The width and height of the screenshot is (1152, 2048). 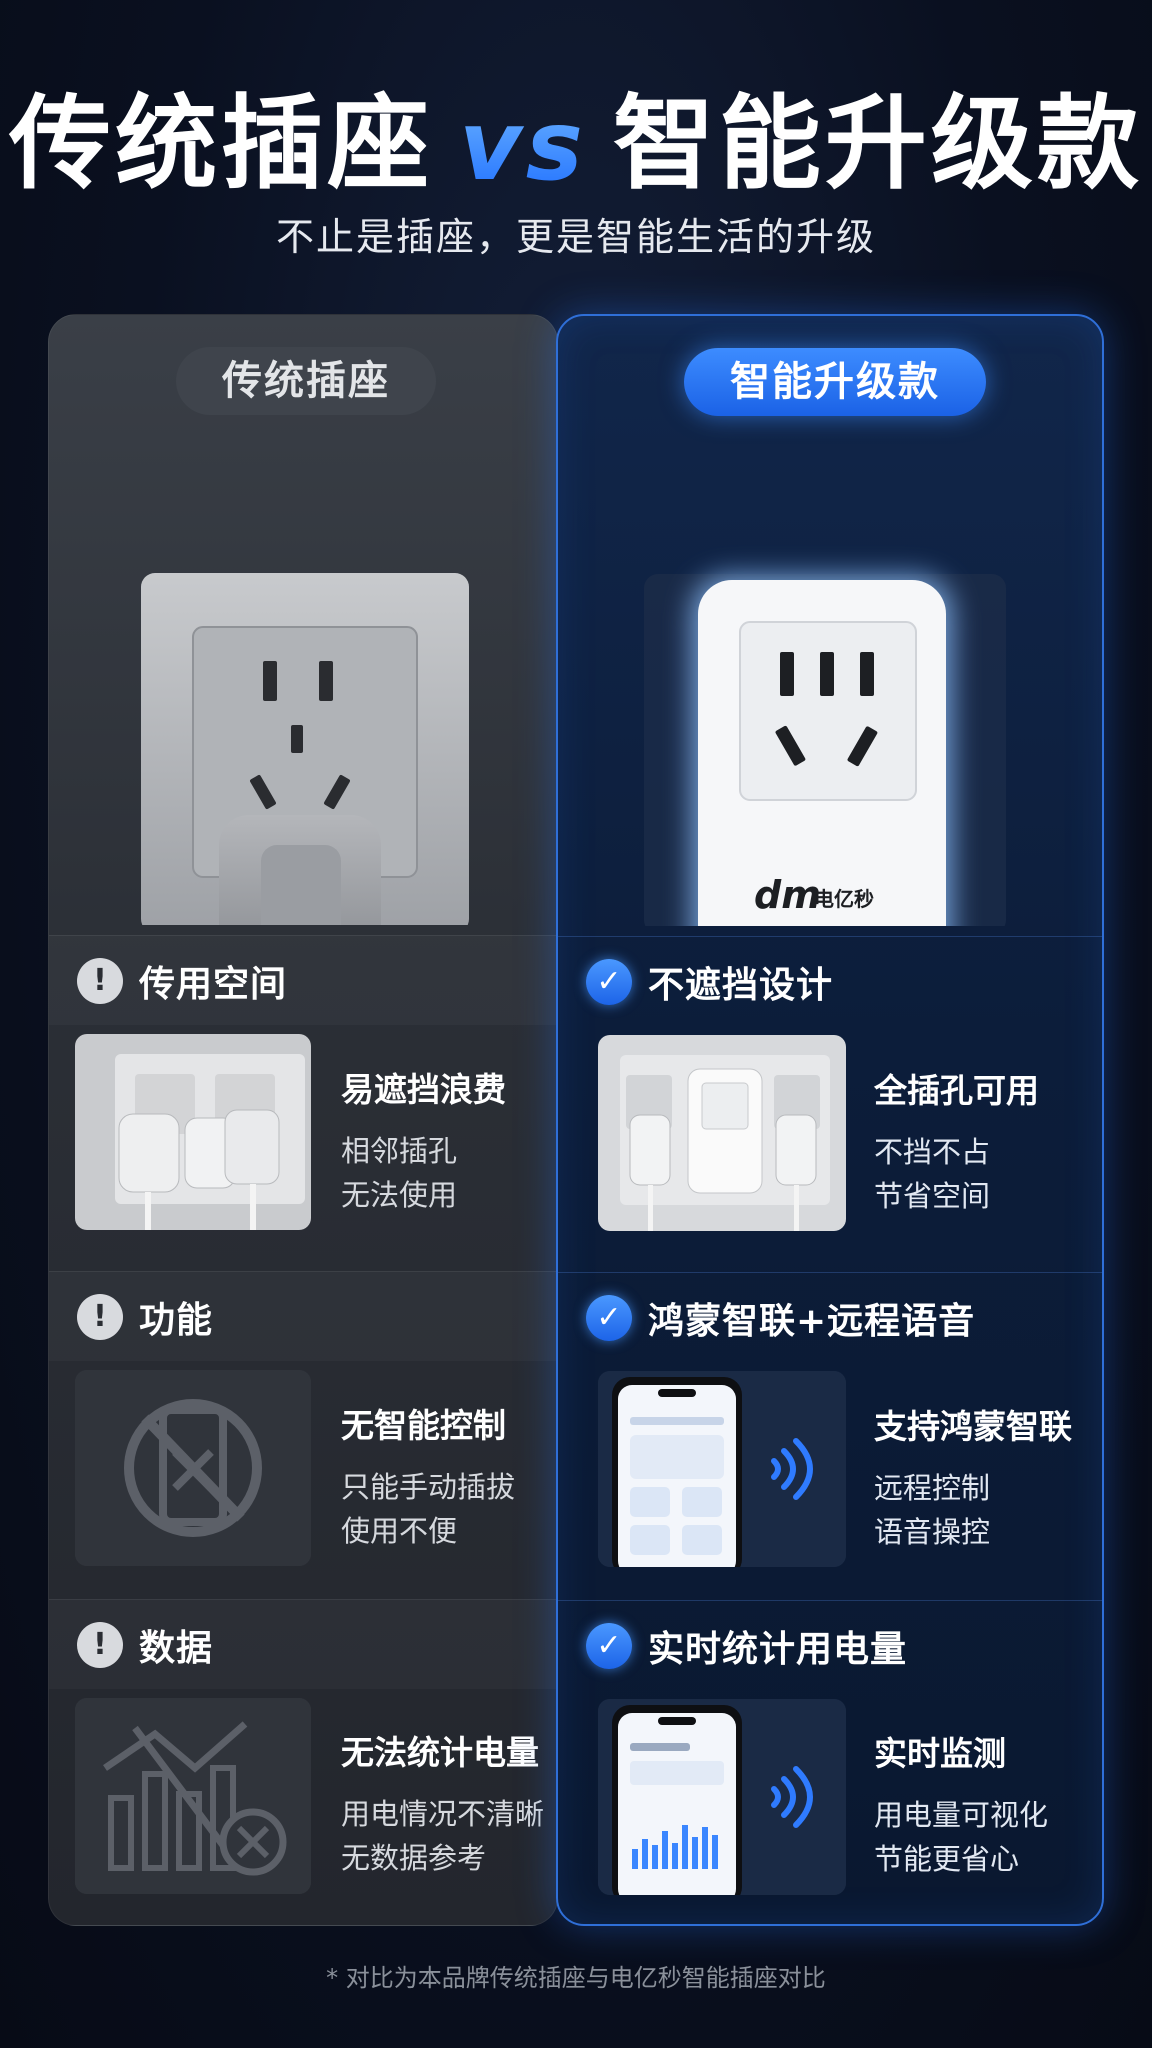 I want to click on phone-stats-thumb, so click(x=722, y=1797).